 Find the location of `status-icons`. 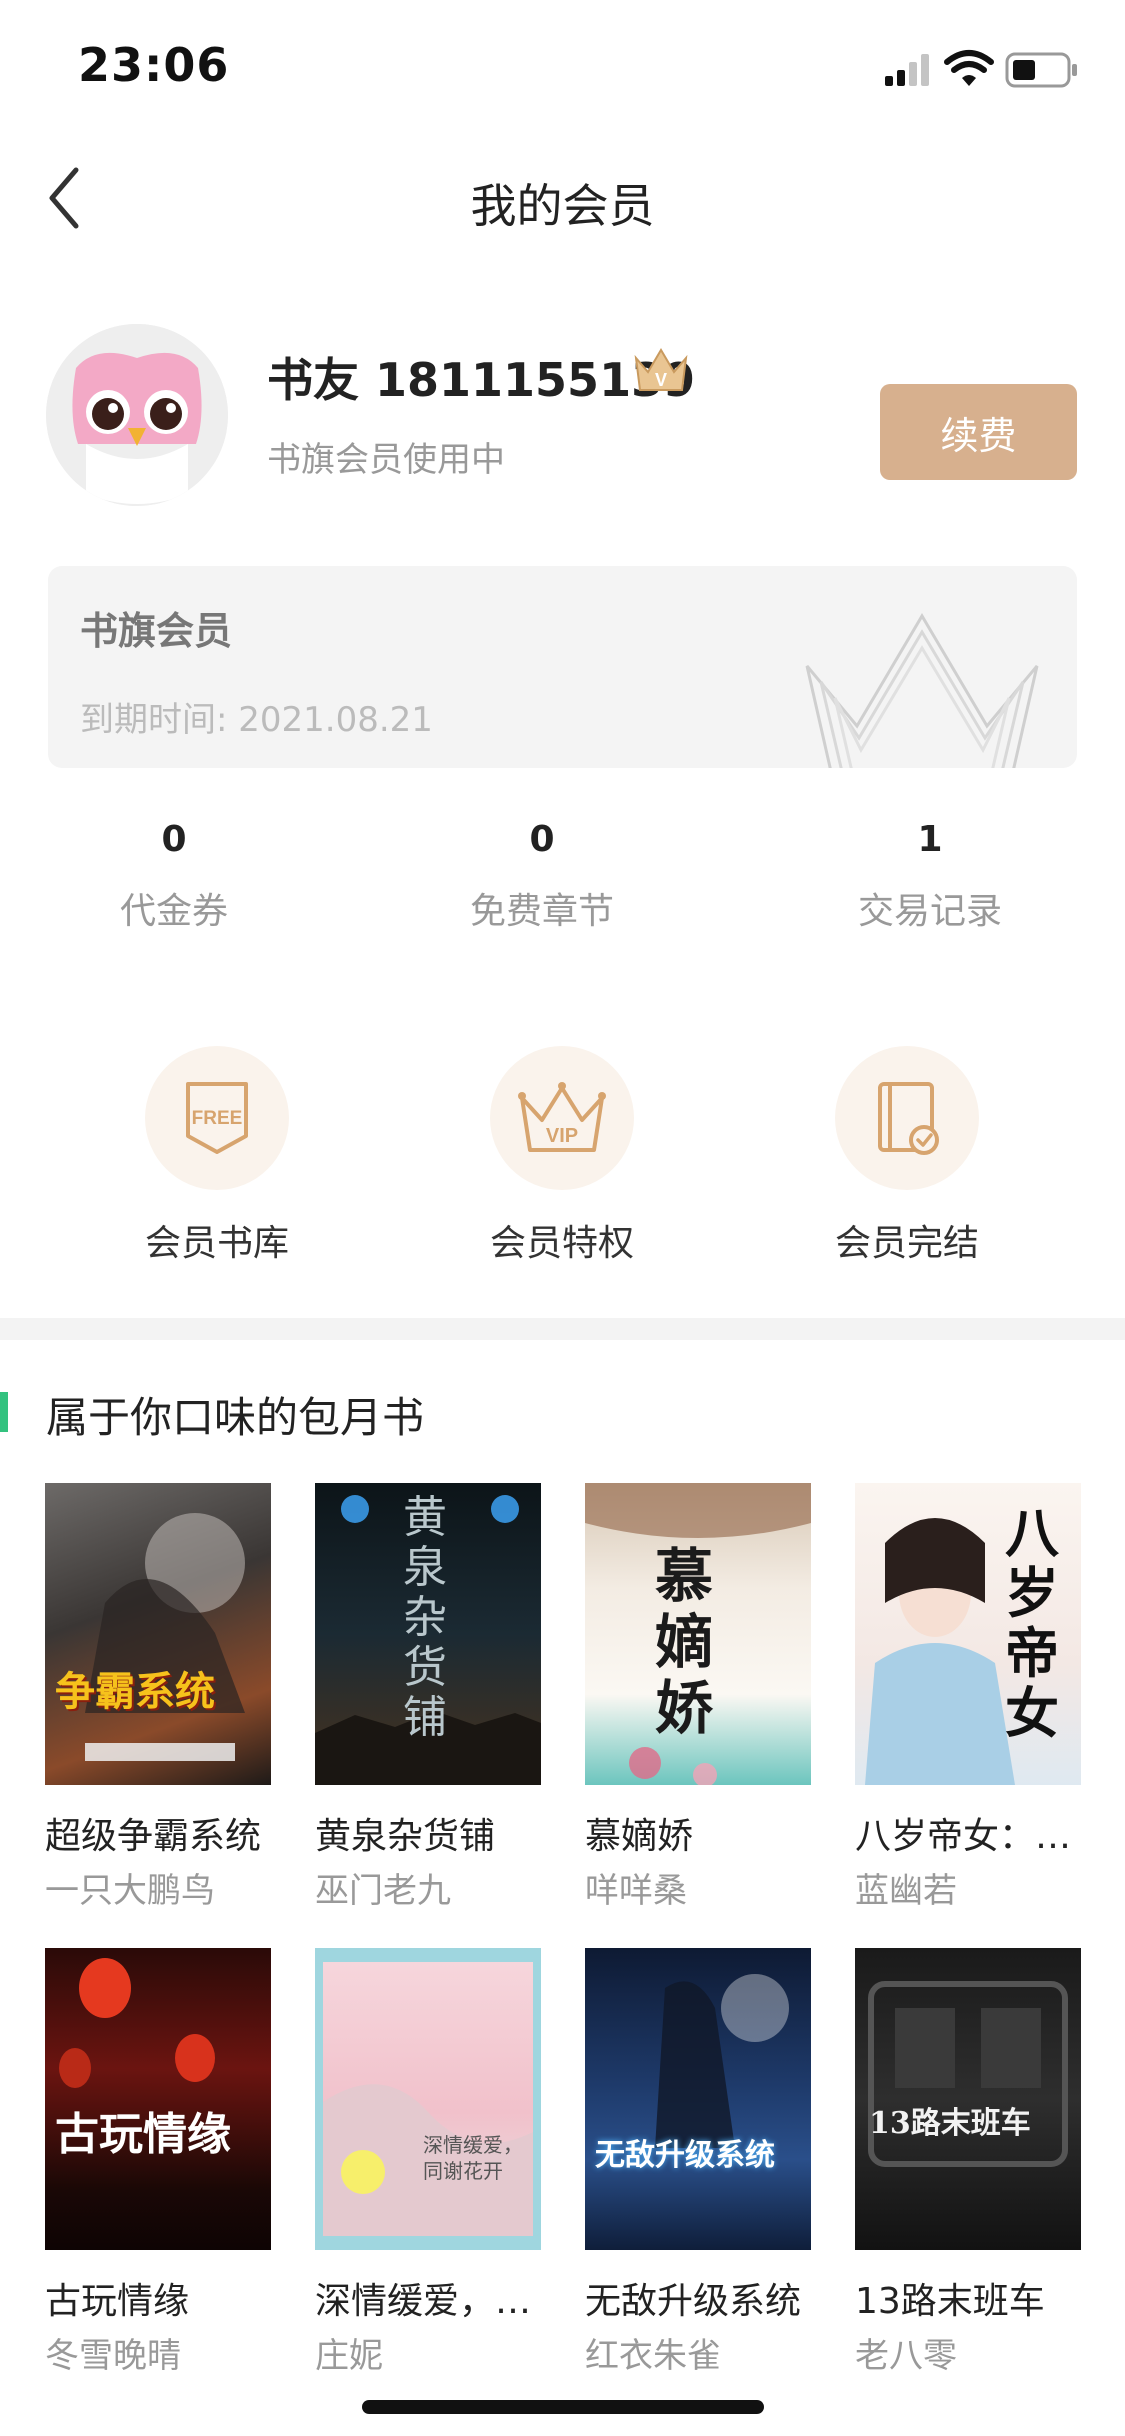

status-icons is located at coordinates (965, 69).